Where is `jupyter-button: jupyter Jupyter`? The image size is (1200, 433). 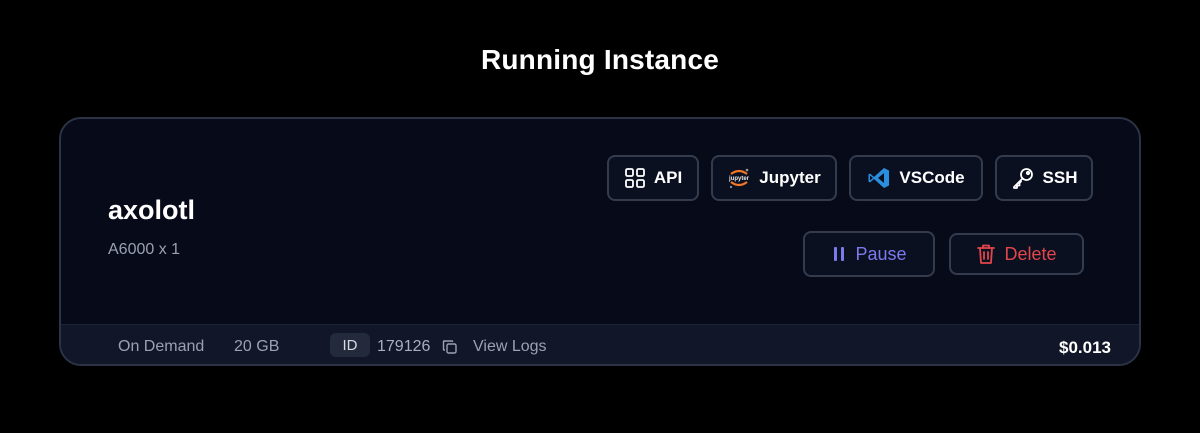 jupyter-button: jupyter Jupyter is located at coordinates (774, 178).